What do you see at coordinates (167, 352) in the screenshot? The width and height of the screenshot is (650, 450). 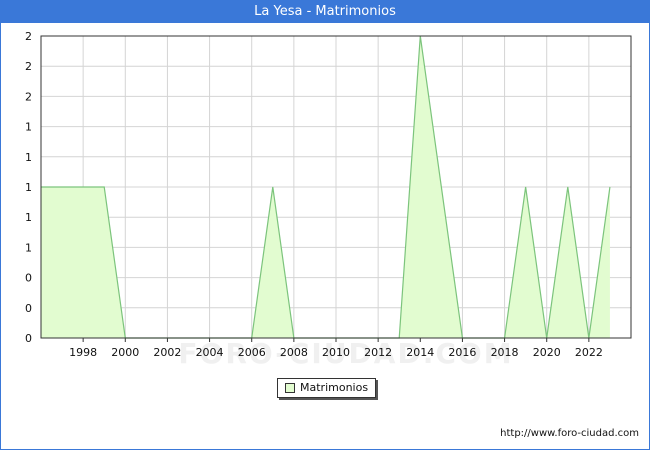 I see `x-tick-label: 2002` at bounding box center [167, 352].